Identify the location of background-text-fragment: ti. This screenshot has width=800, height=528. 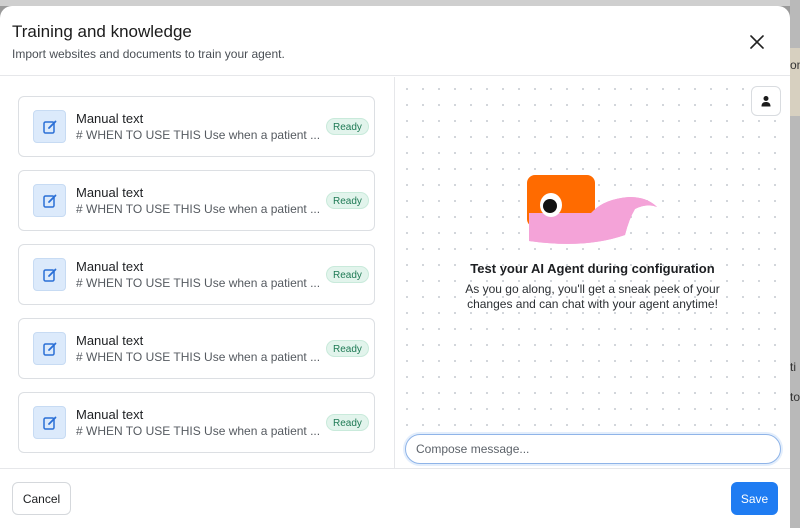
(793, 367).